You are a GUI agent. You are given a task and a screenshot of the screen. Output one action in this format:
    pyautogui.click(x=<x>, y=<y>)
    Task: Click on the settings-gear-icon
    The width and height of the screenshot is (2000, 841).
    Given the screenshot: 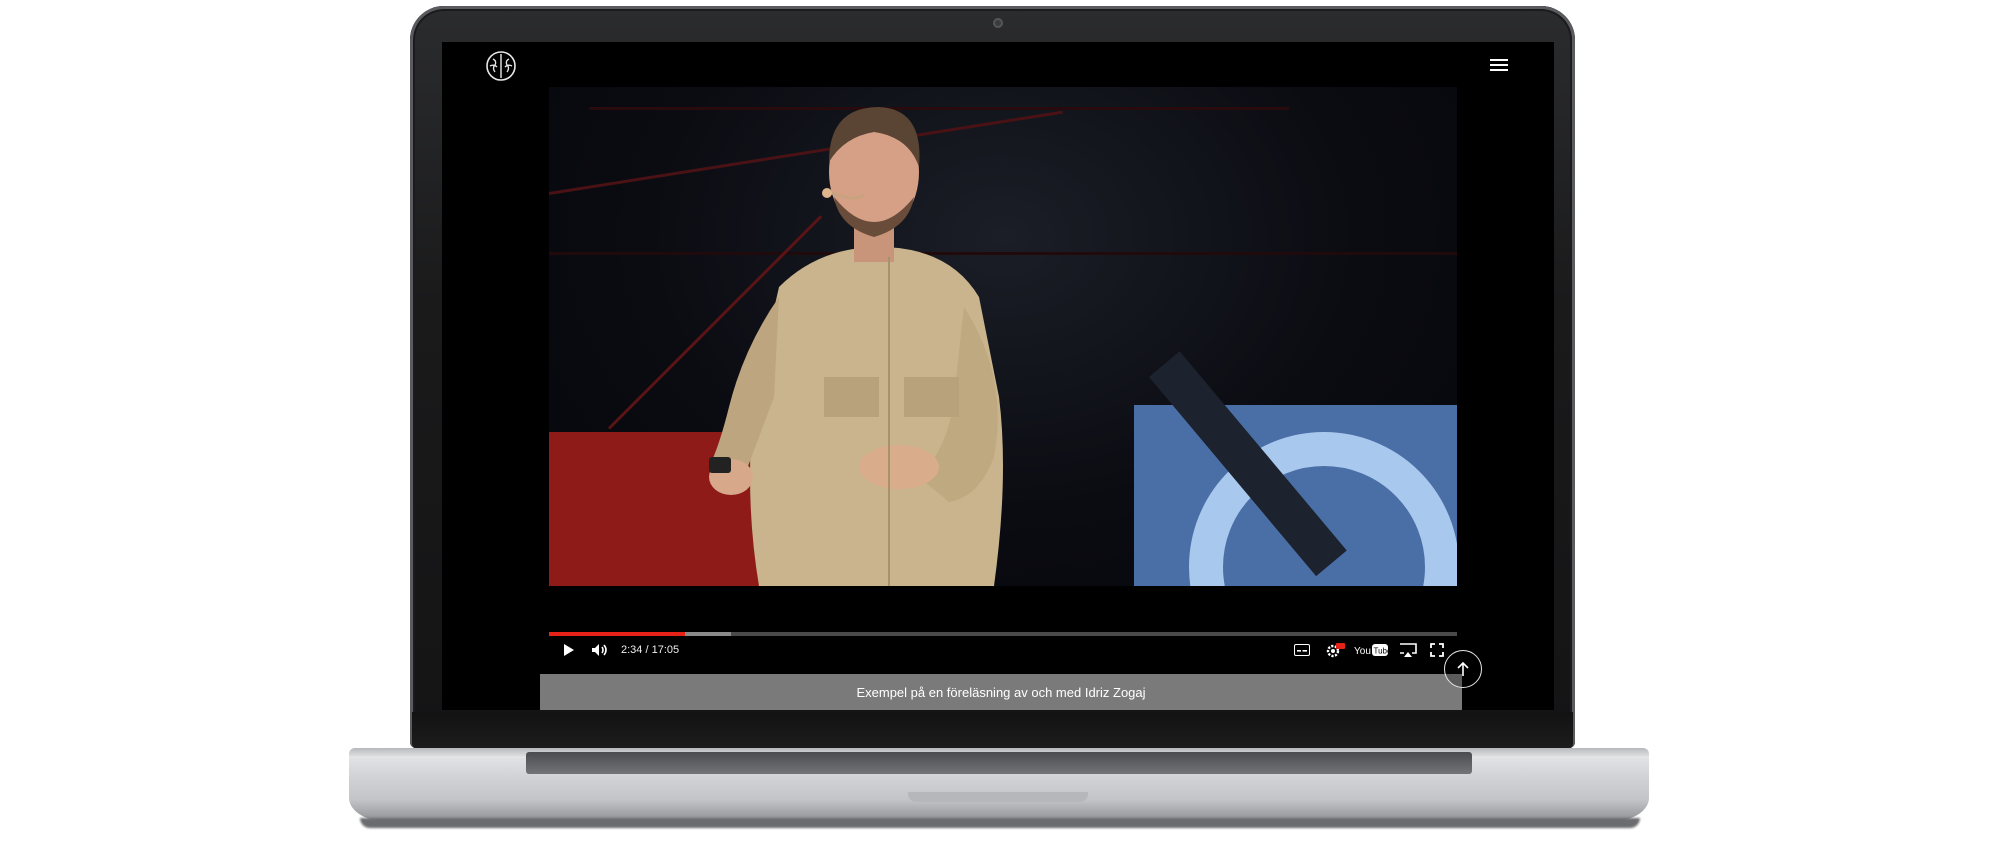 What is the action you would take?
    pyautogui.click(x=1335, y=650)
    